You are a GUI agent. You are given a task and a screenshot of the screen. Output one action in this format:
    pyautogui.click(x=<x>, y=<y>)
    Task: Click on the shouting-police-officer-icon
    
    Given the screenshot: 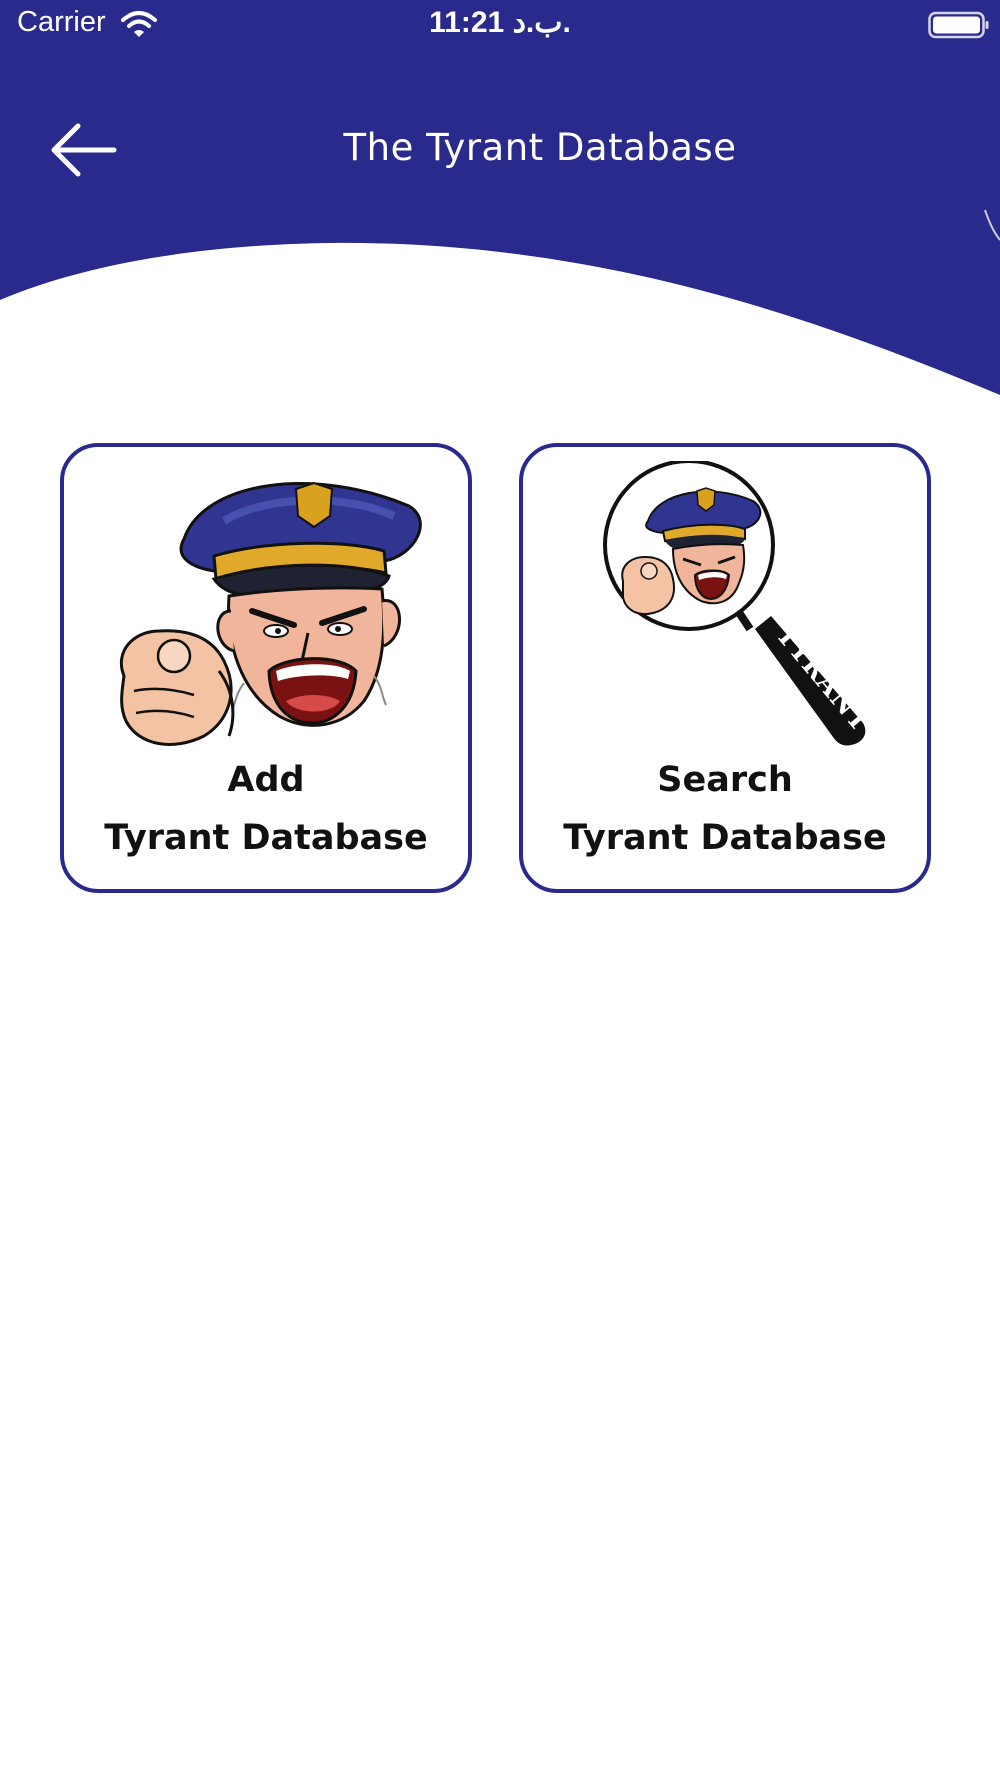 What is the action you would take?
    pyautogui.click(x=271, y=613)
    